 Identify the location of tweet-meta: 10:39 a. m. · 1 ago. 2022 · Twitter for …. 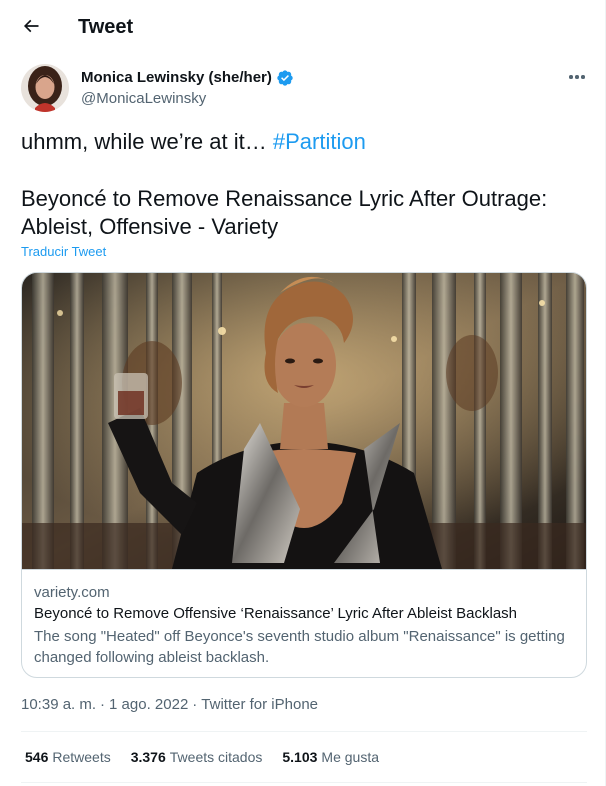
(169, 704).